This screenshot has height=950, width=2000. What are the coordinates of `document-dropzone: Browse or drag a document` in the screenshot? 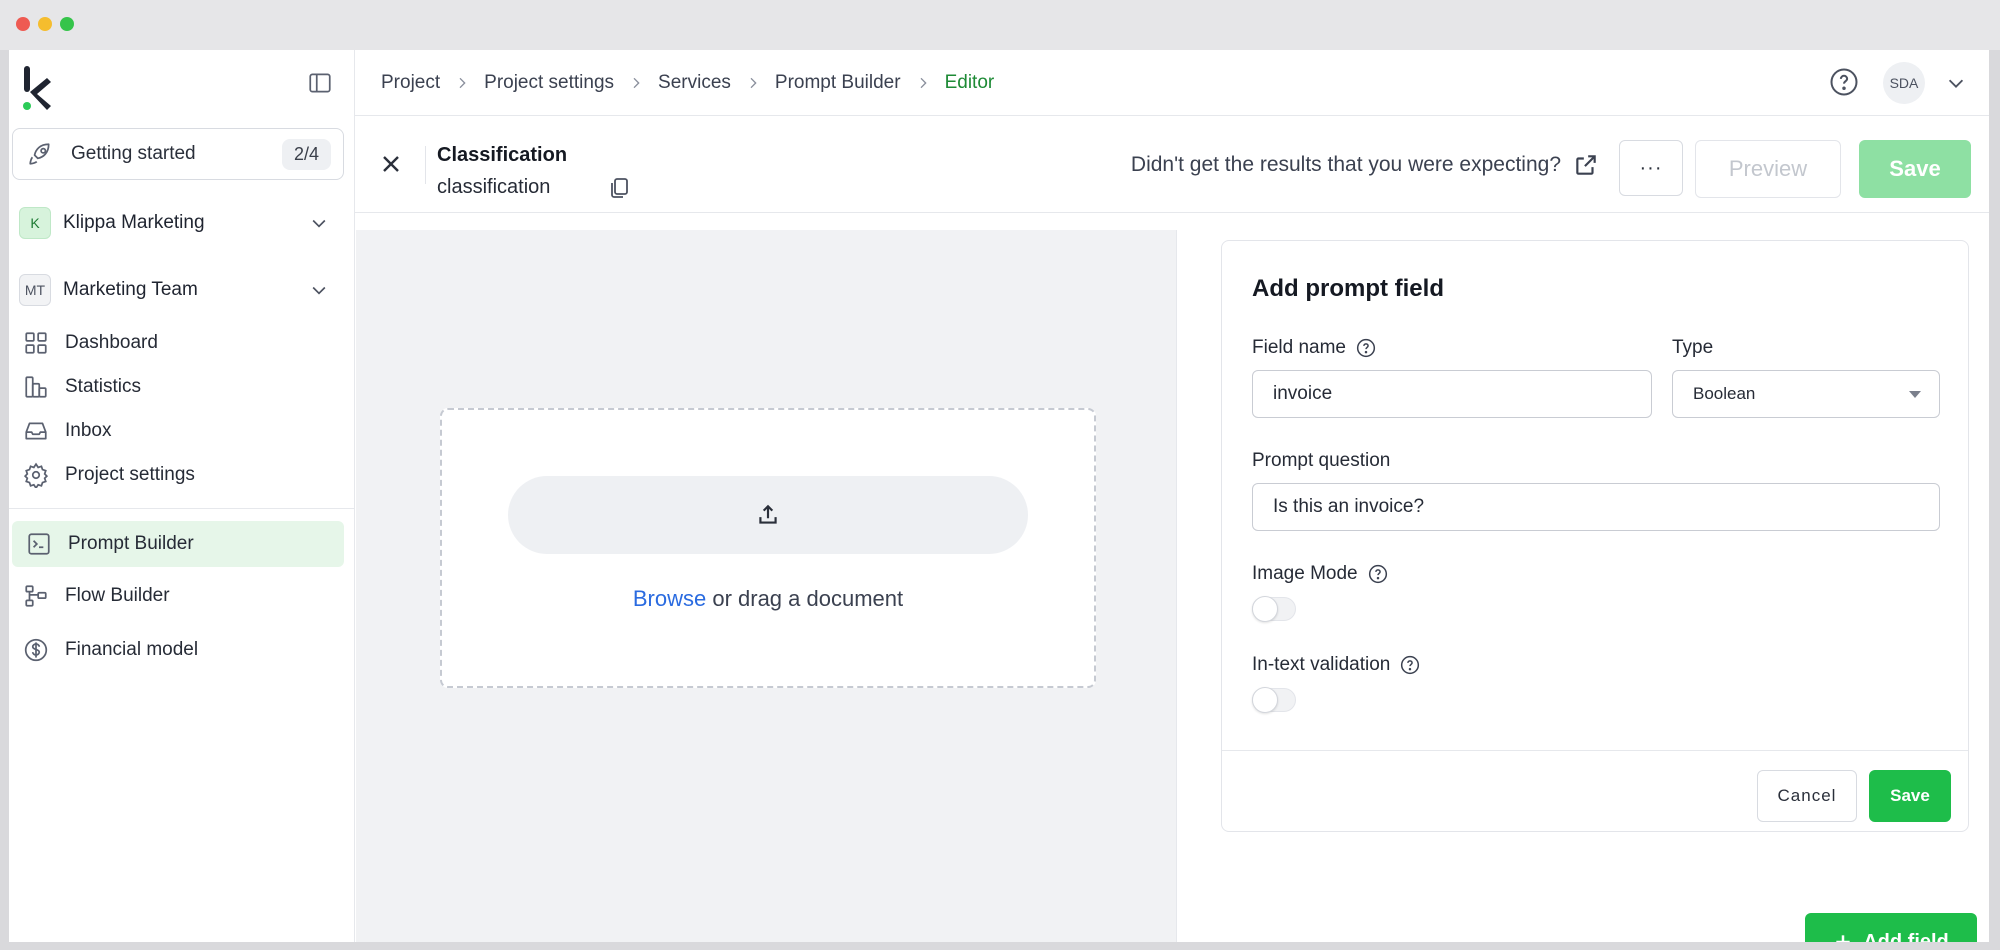 It's located at (768, 548).